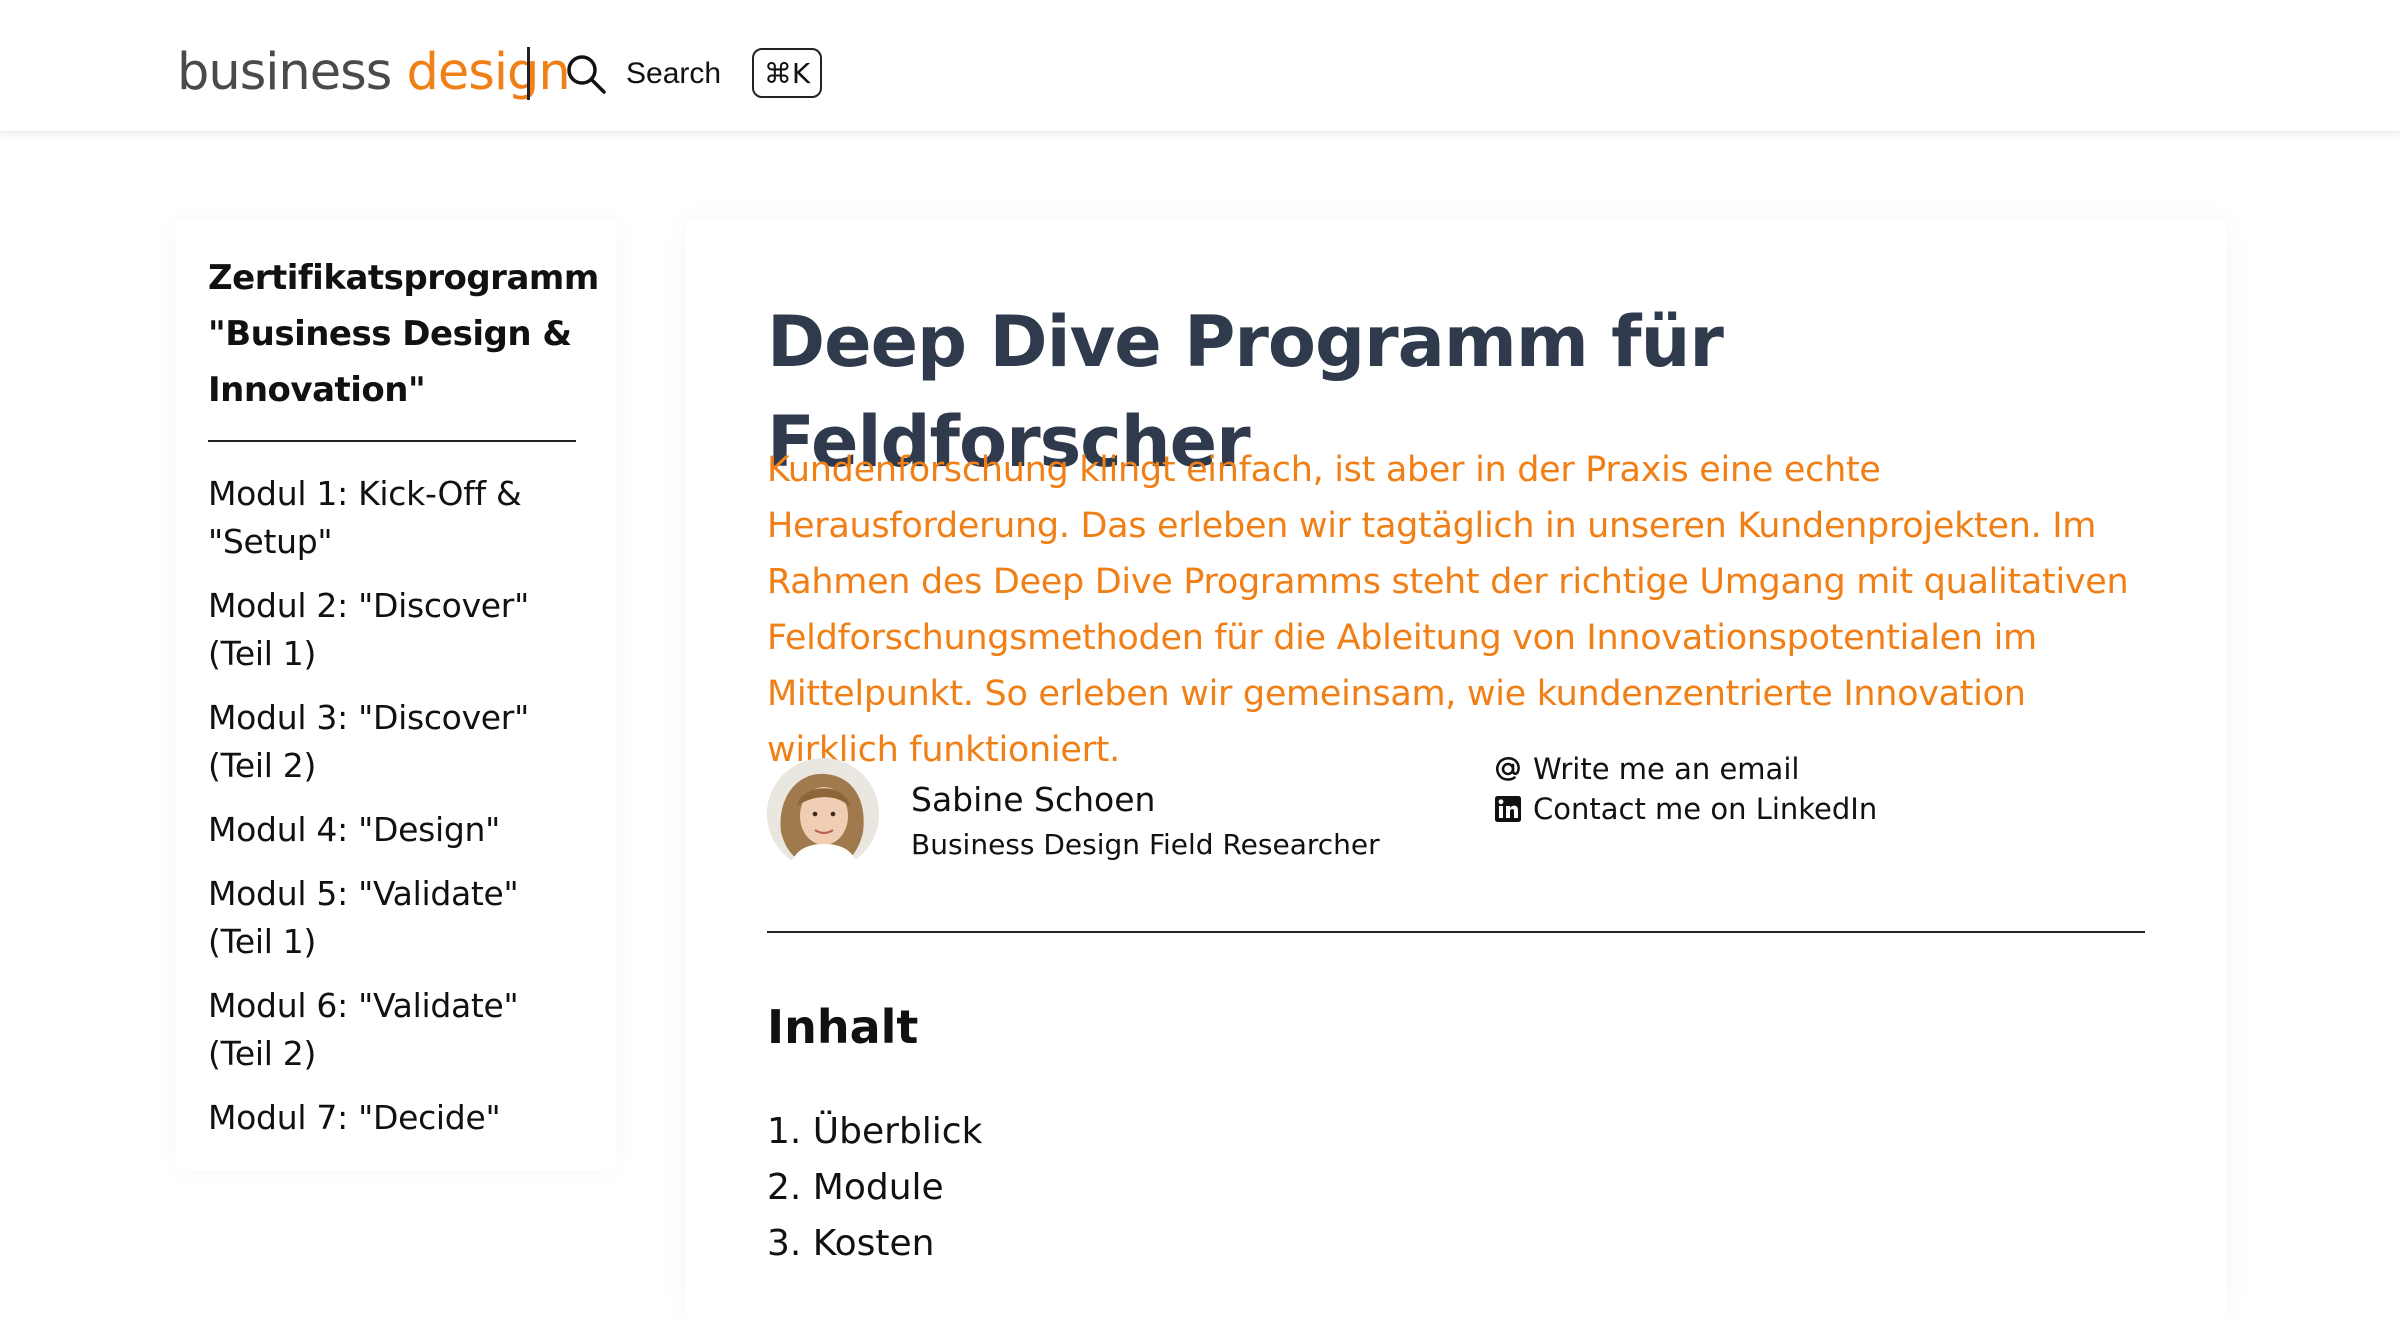  Describe the element at coordinates (1200, 66) in the screenshot. I see `top-bar: business design Search ⌘K` at that location.